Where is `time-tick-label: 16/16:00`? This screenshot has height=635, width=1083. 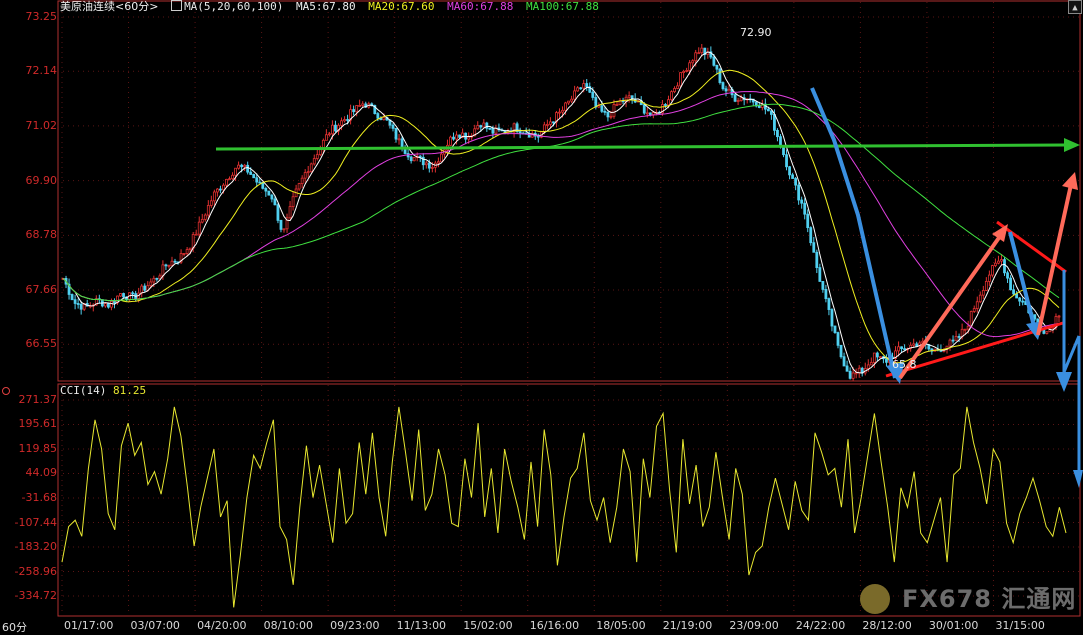
time-tick-label: 16/16:00 is located at coordinates (554, 625).